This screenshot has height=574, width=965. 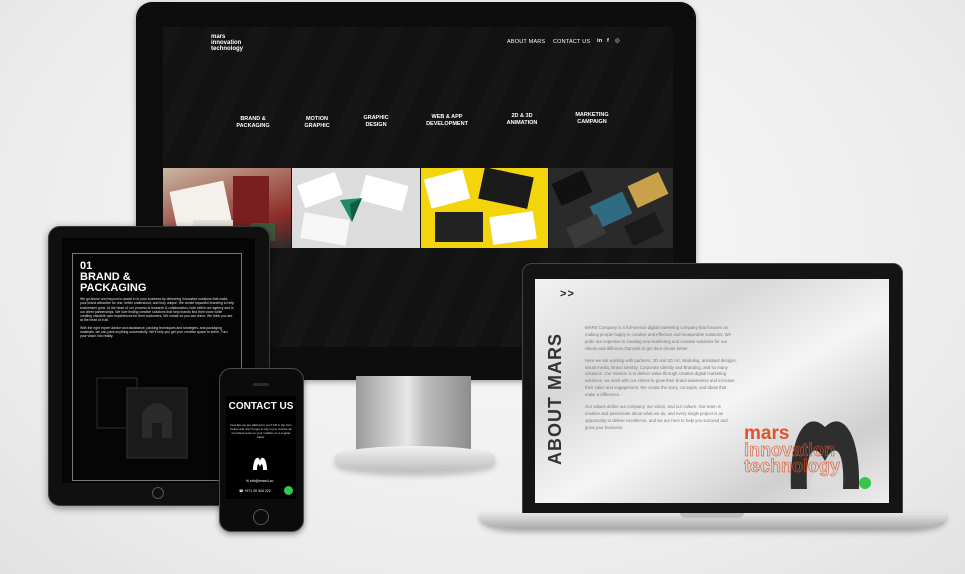 I want to click on yellow-brand-image, so click(x=484, y=208).